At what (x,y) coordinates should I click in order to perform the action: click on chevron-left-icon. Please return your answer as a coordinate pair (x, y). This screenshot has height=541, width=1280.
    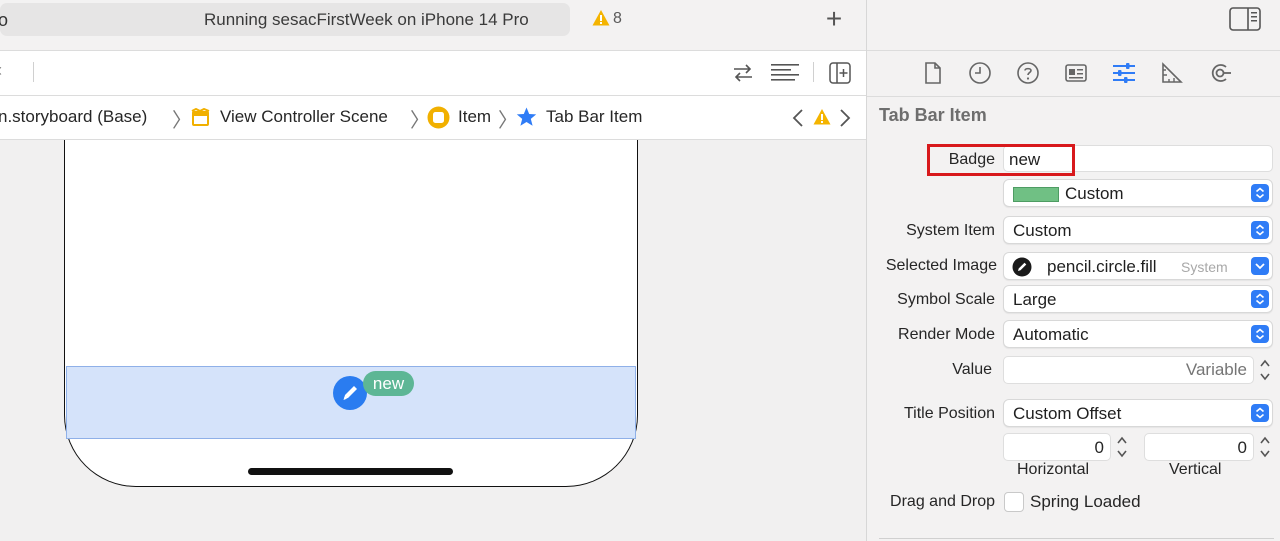
    Looking at the image, I should click on (798, 118).